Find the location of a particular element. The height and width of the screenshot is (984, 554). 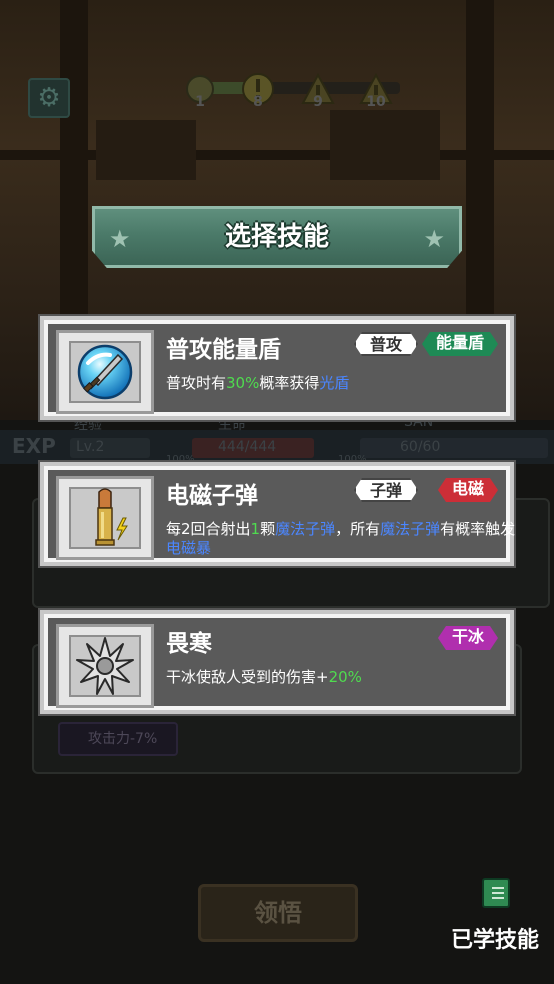

skill-description: 普攻时有30%概率获得光盾 is located at coordinates (258, 383).